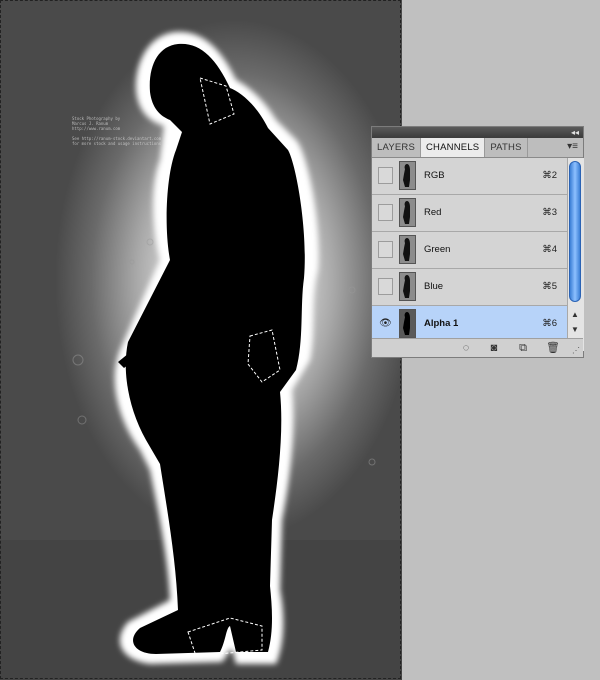 The width and height of the screenshot is (600, 680). I want to click on save-selection-icon: ◙, so click(494, 348).